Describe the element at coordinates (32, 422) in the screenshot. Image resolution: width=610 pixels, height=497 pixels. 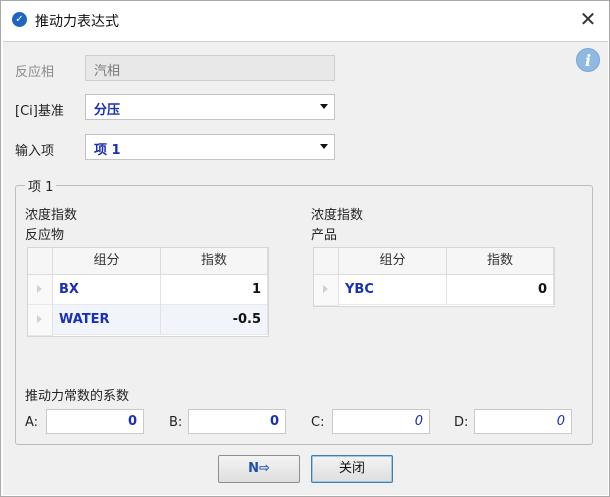
I see `coef-a-label: A:` at that location.